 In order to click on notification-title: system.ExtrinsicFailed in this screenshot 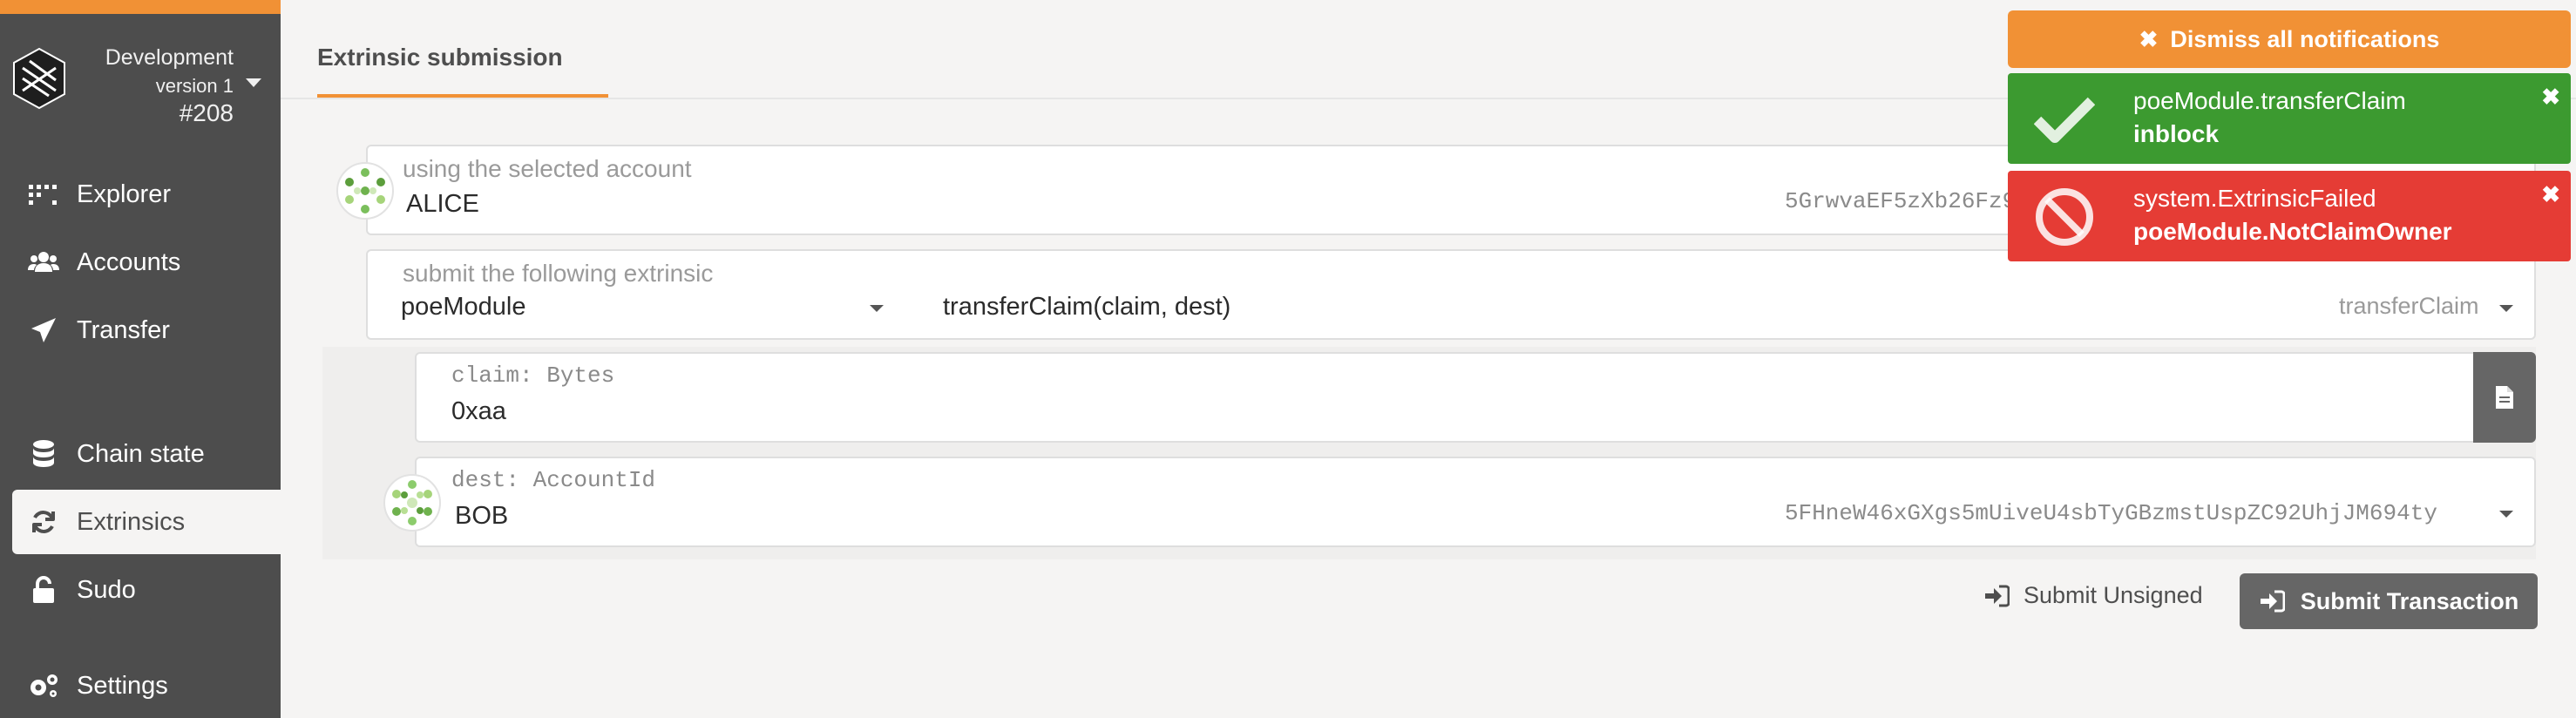, I will do `click(2254, 198)`.